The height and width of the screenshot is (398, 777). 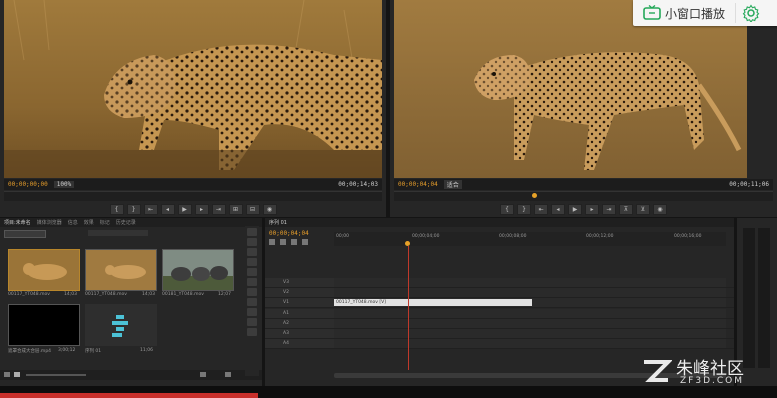 I want to click on extract-button: ⊻, so click(x=643, y=209).